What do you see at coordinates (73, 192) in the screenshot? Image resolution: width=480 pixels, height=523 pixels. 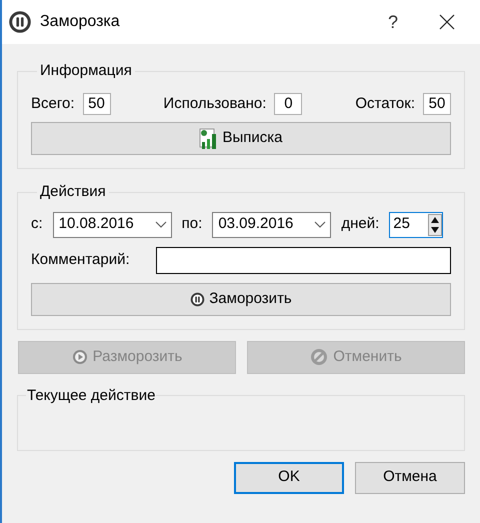 I see `group-title: Действия` at bounding box center [73, 192].